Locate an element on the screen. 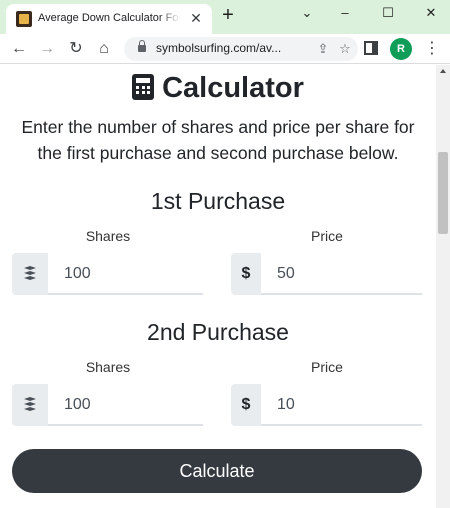 This screenshot has height=508, width=450. calculate-button: Calculate is located at coordinates (217, 471).